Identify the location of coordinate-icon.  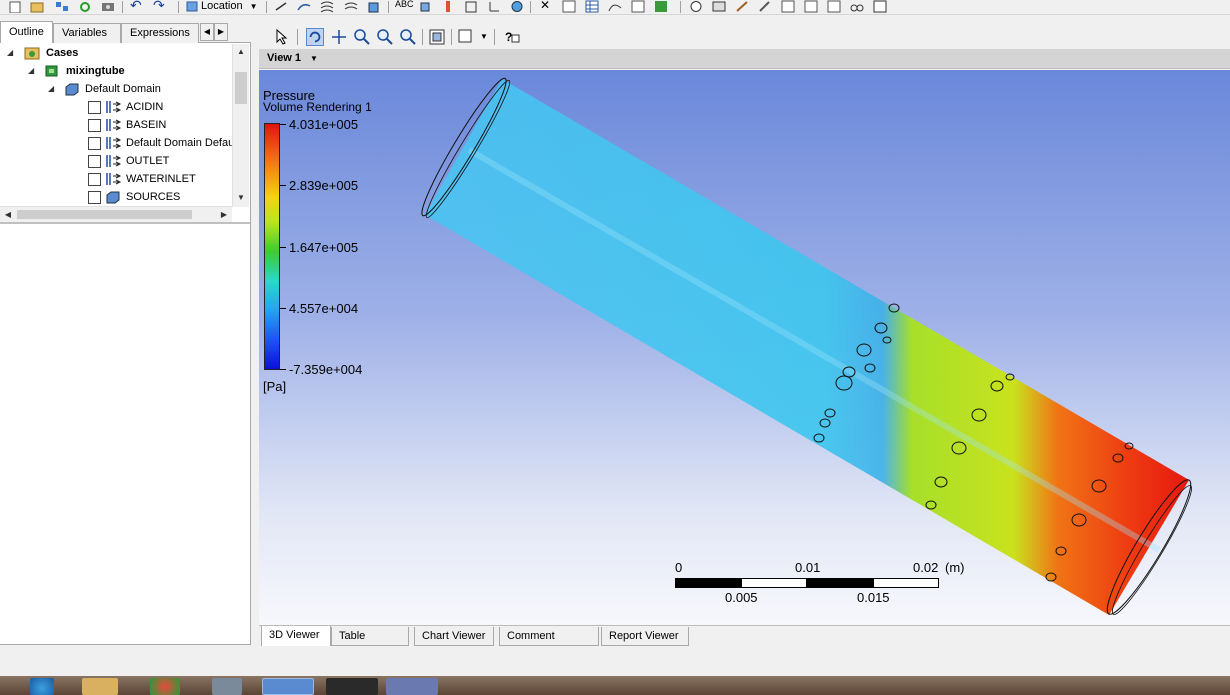
(494, 6).